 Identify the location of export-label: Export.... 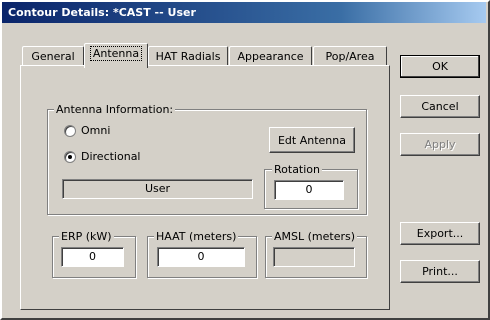
(440, 233).